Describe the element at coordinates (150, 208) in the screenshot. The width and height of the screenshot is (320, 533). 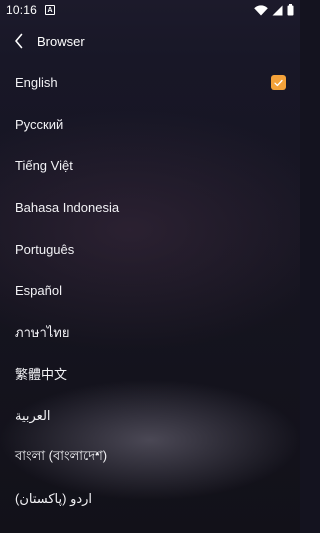
I see `language-item-indonesian: Bahasa Indonesia` at that location.